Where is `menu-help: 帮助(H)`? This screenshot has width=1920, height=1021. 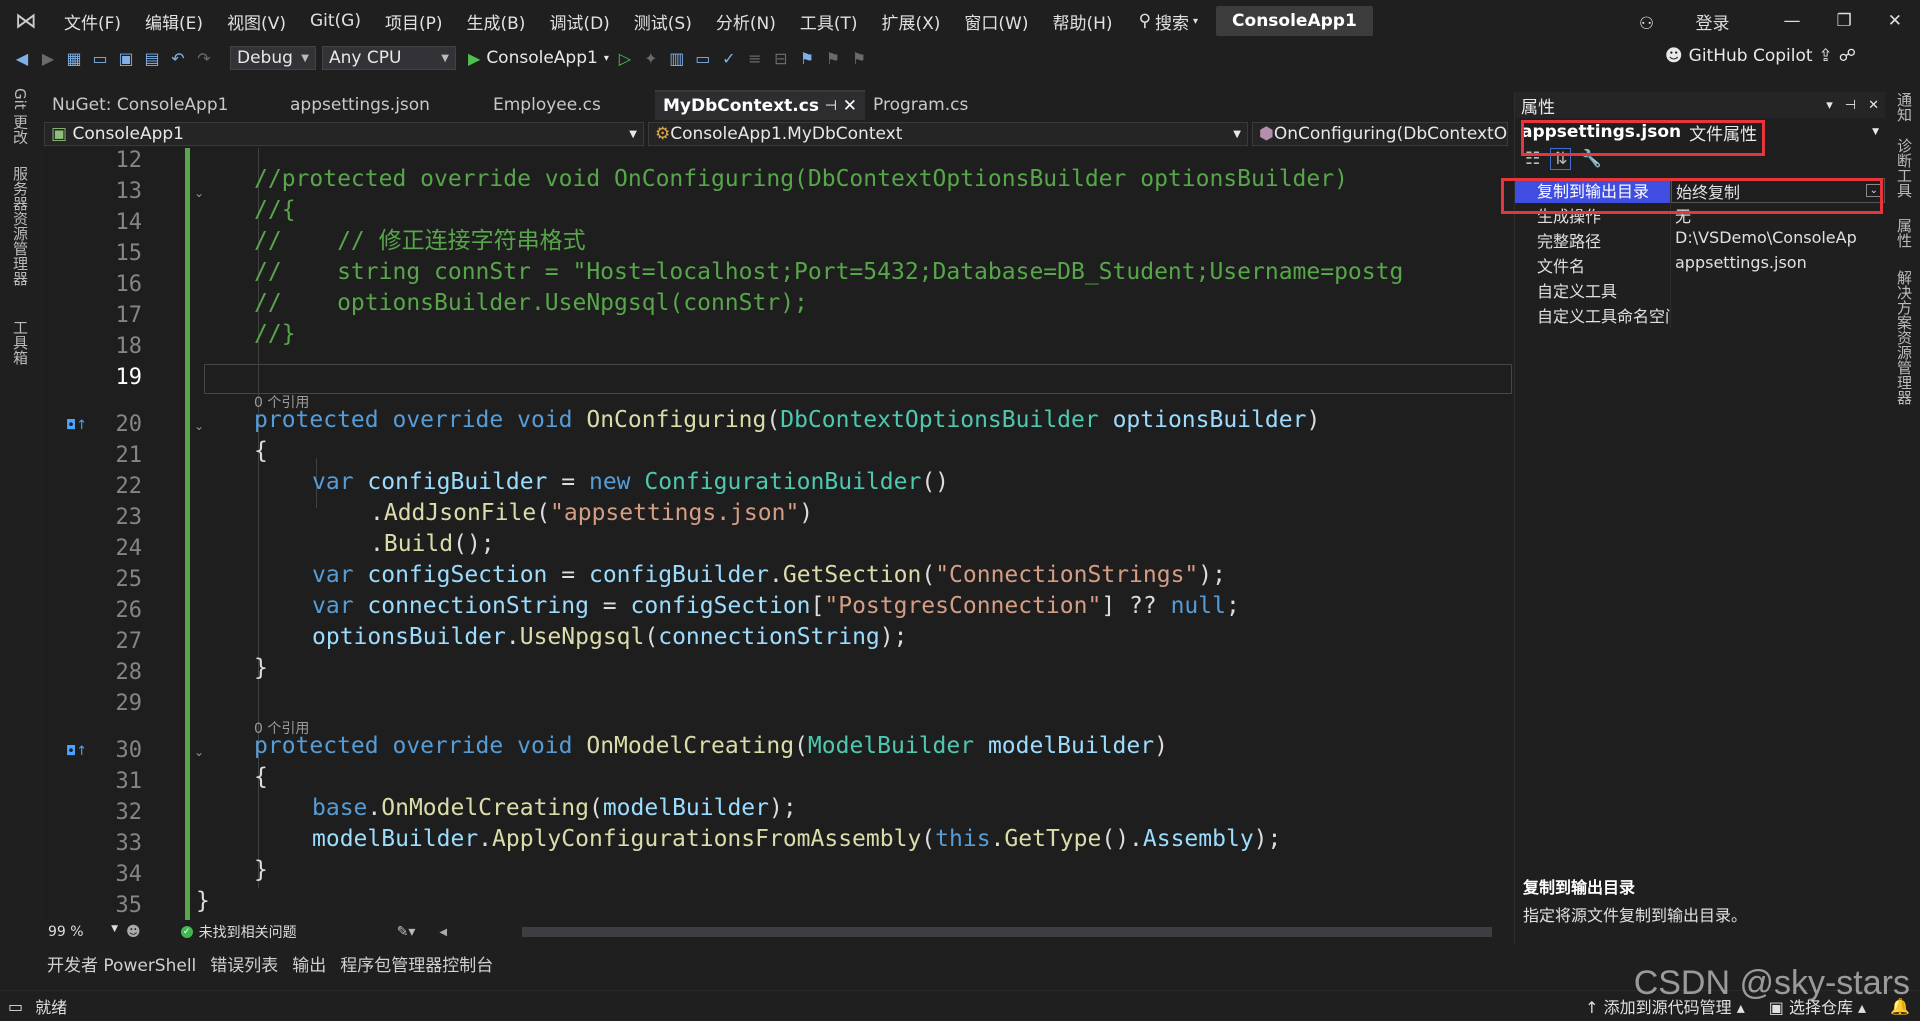 menu-help: 帮助(H) is located at coordinates (1083, 21).